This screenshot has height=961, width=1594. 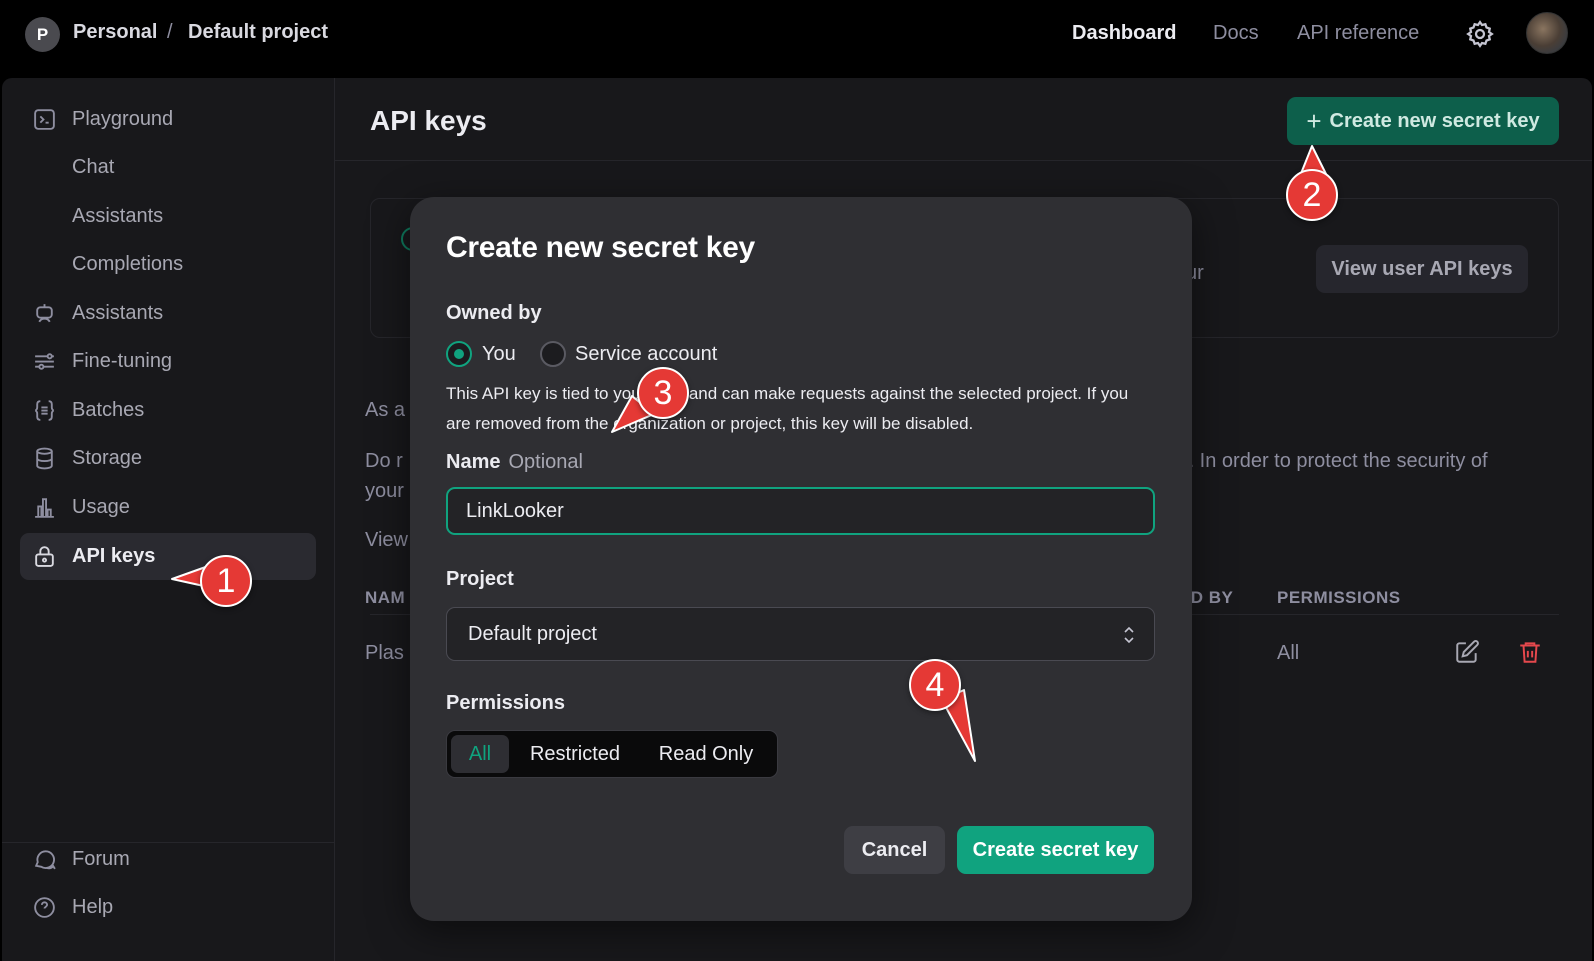 What do you see at coordinates (494, 313) in the screenshot?
I see `owned-by-label: Owned by` at bounding box center [494, 313].